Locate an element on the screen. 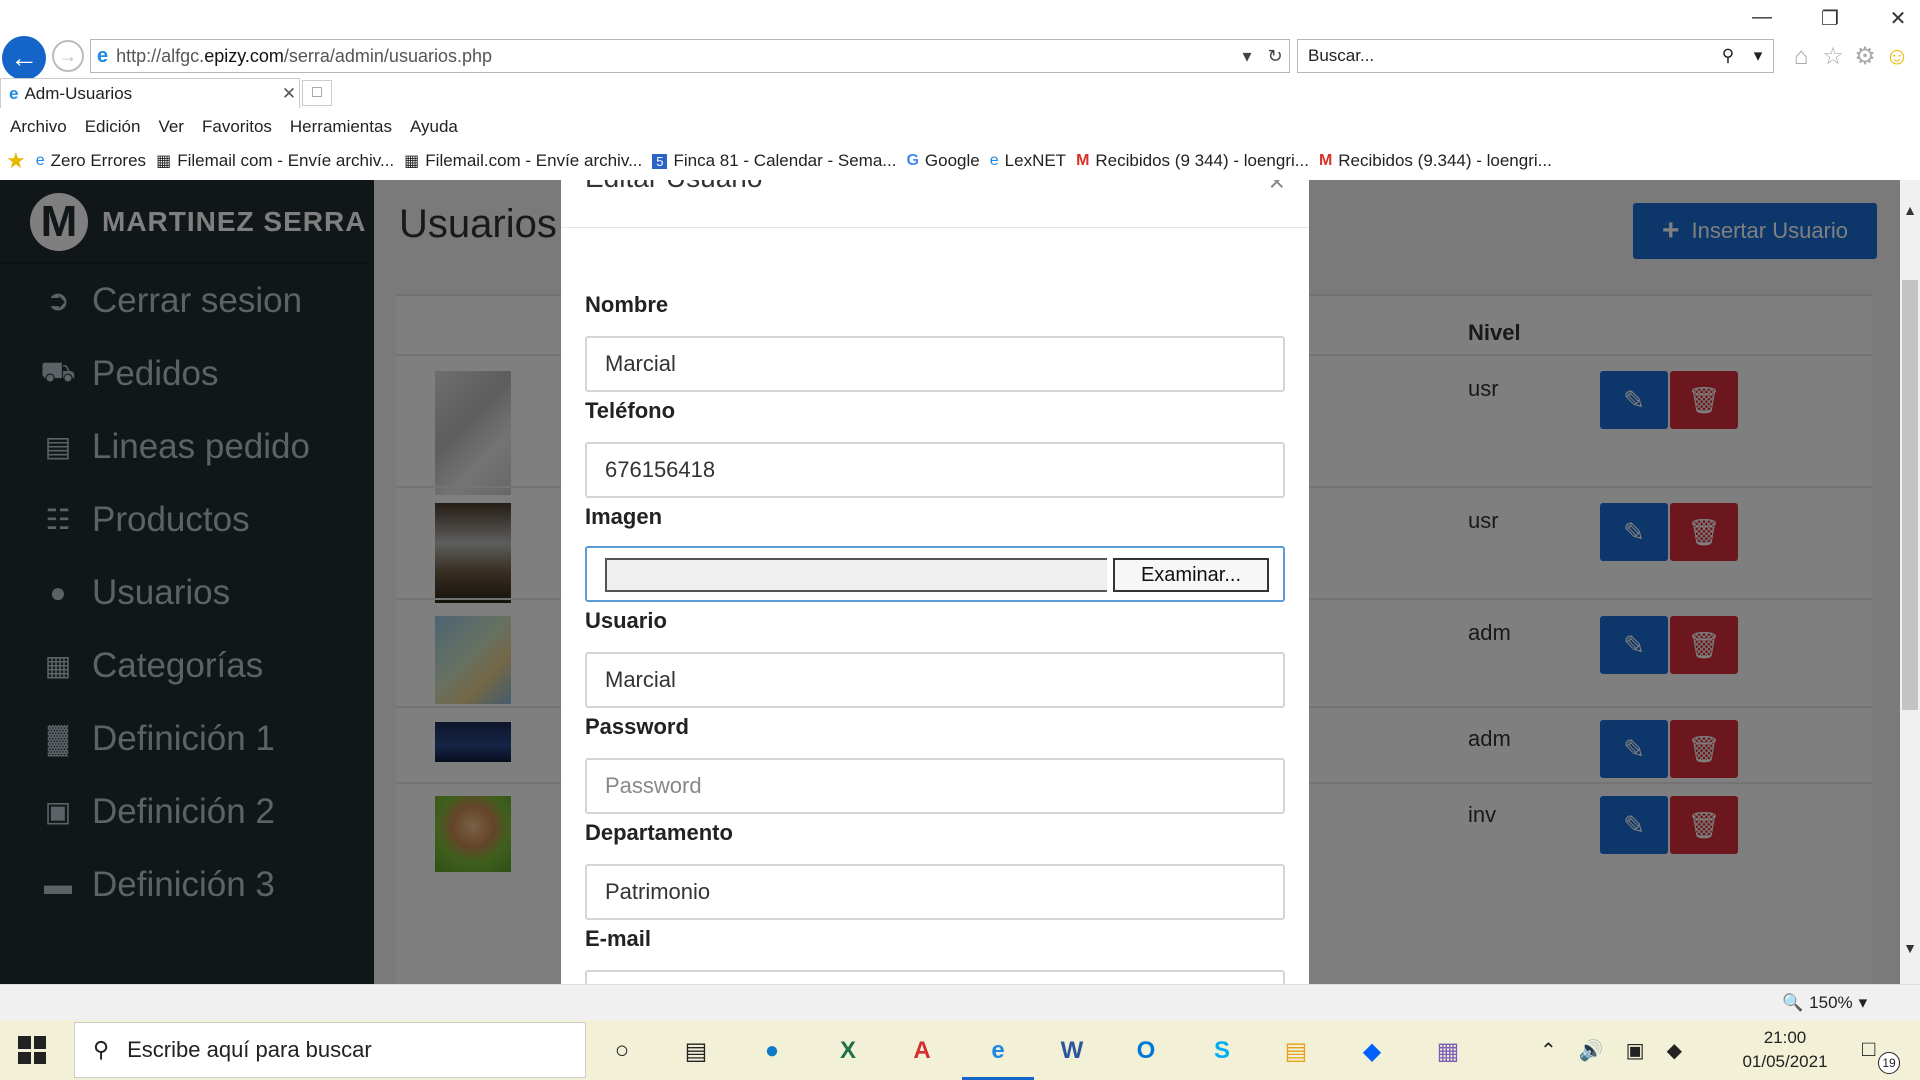  menu-ayuda: Ayuda is located at coordinates (434, 127).